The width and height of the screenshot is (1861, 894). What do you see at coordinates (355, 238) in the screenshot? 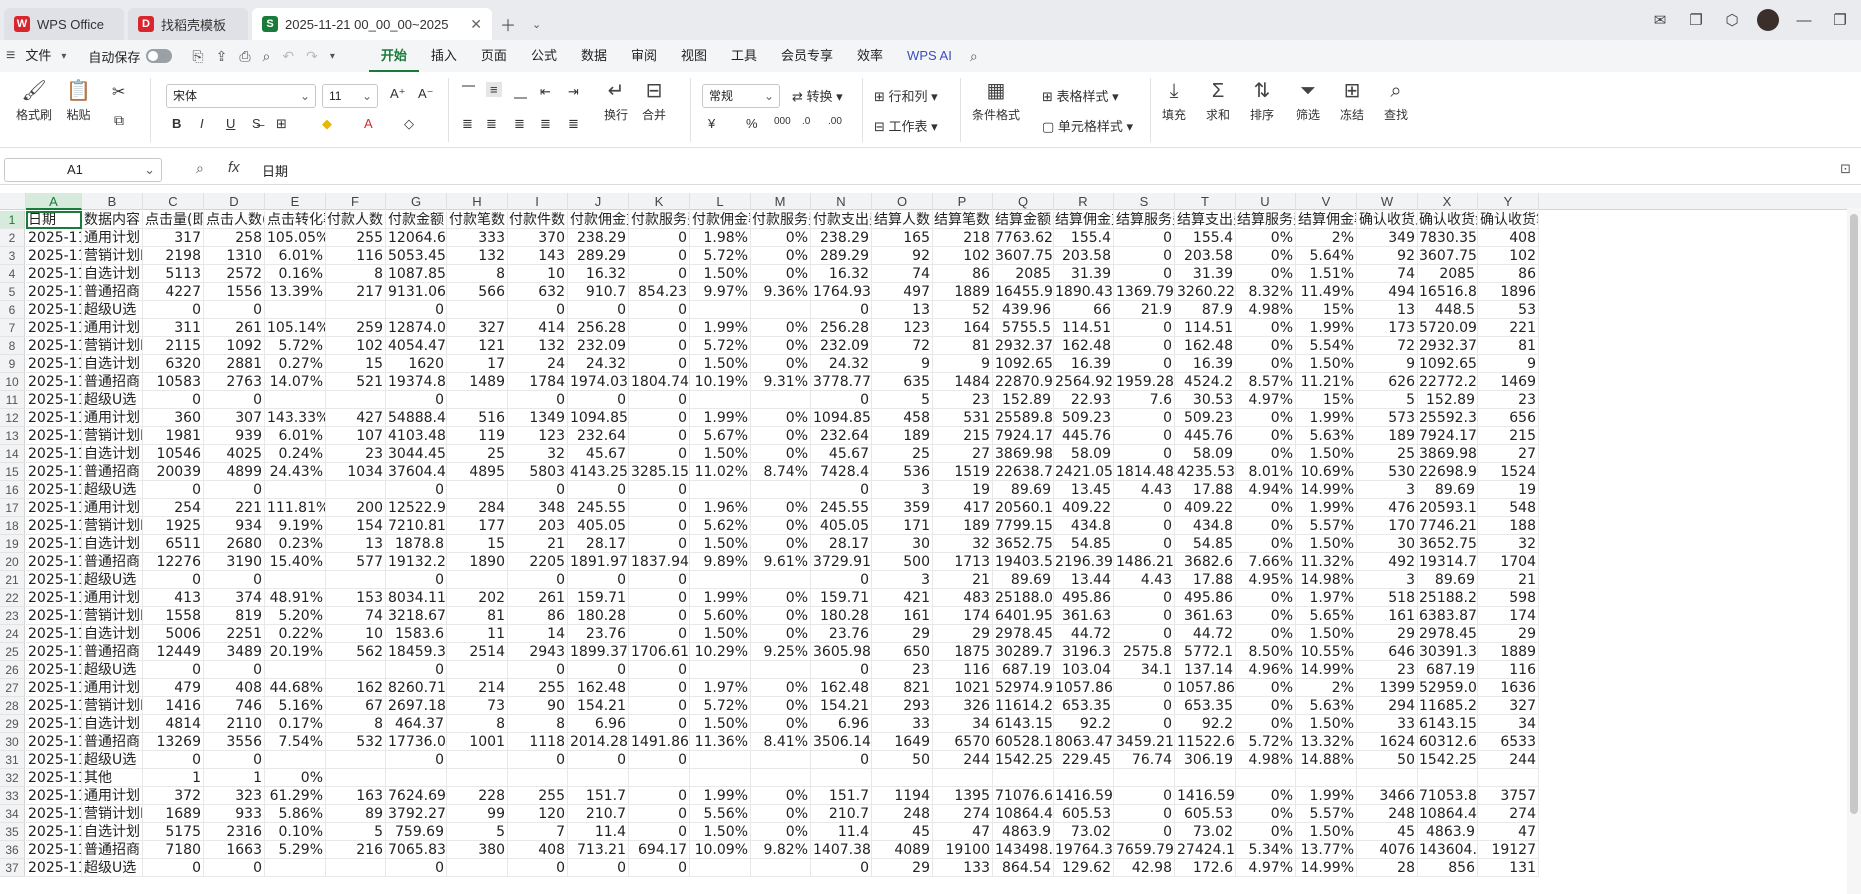
I see `table-cell: 255` at bounding box center [355, 238].